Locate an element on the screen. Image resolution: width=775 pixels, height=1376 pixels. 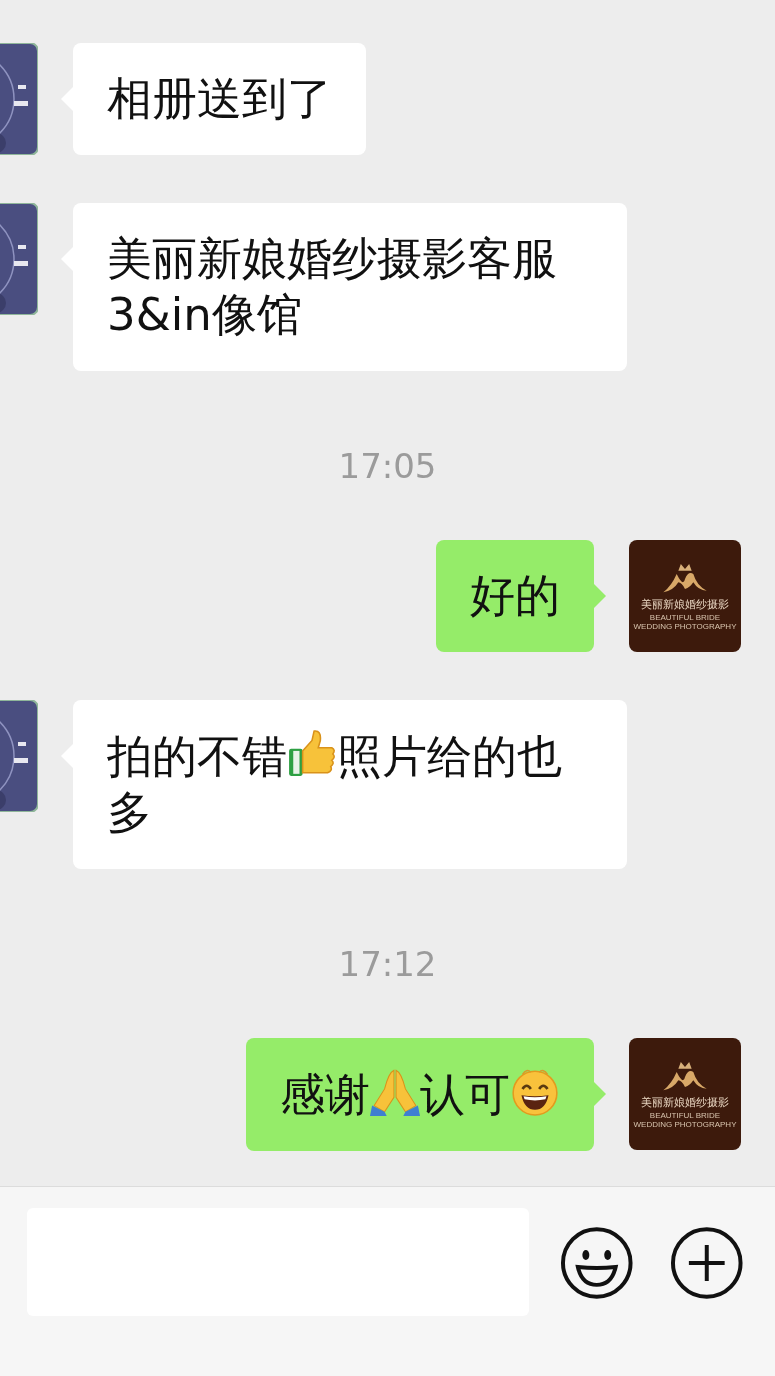
message-text: 好的 is located at coordinates (515, 595).